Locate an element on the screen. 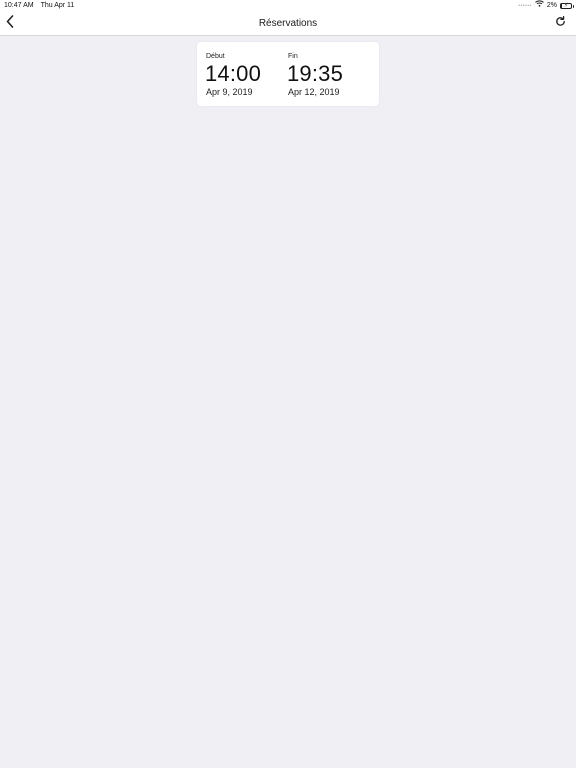 This screenshot has width=576, height=768. start-date: Apr 9, 2019 is located at coordinates (229, 92).